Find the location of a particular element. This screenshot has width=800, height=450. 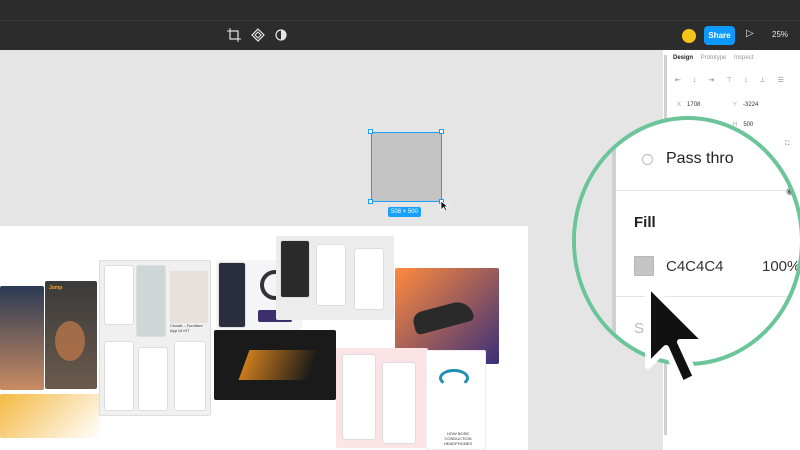

tab-design: Design is located at coordinates (683, 58).